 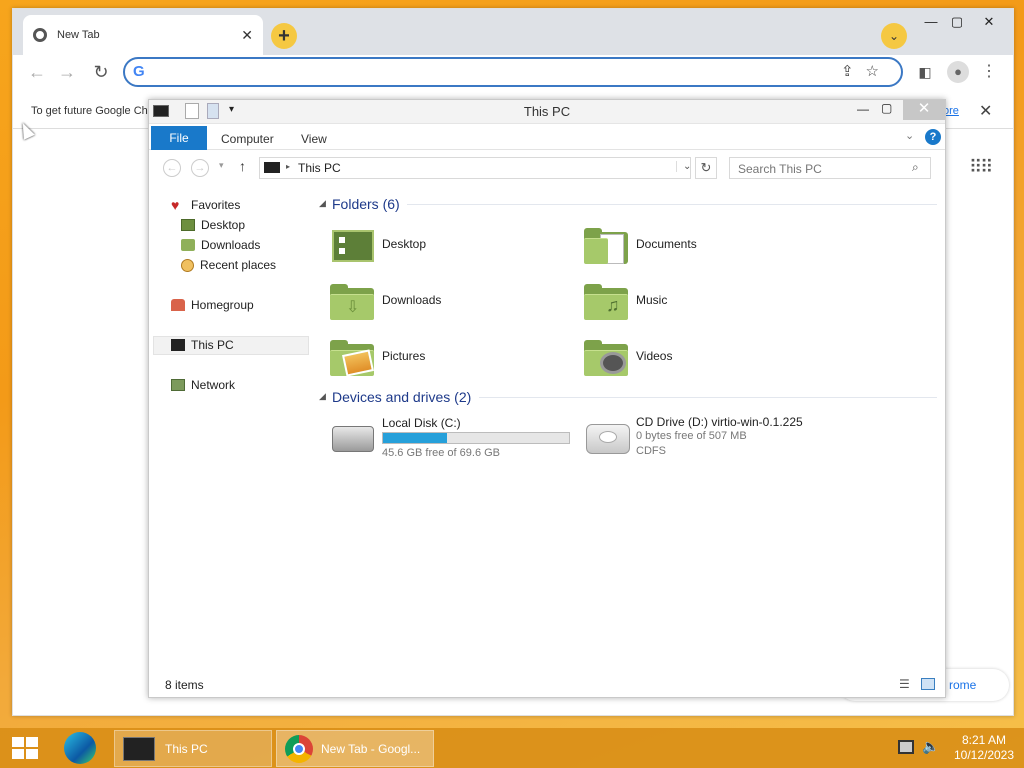 What do you see at coordinates (205, 205) in the screenshot?
I see `nav-favorites: ♥ Favorites` at bounding box center [205, 205].